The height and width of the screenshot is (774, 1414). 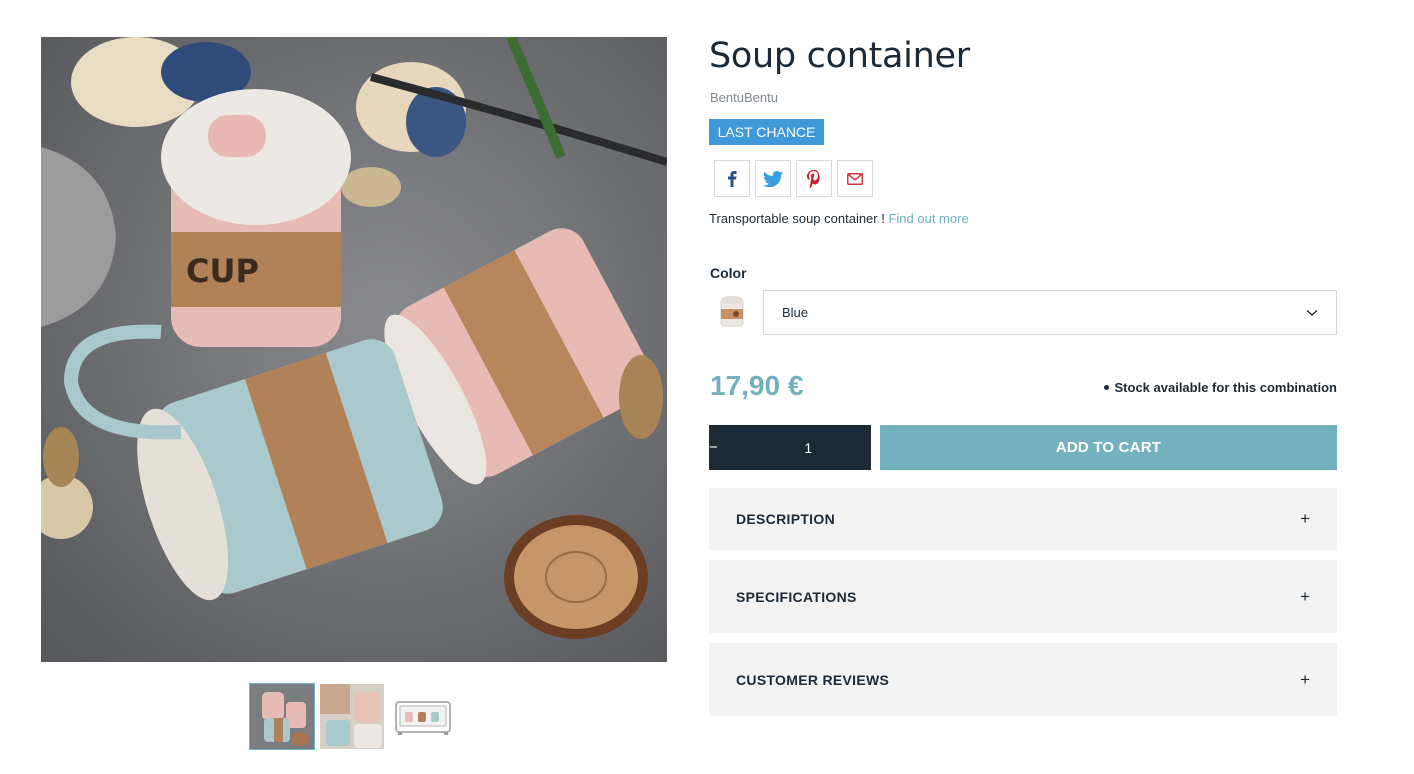 I want to click on quantity-stepper: − +, so click(x=808, y=447).